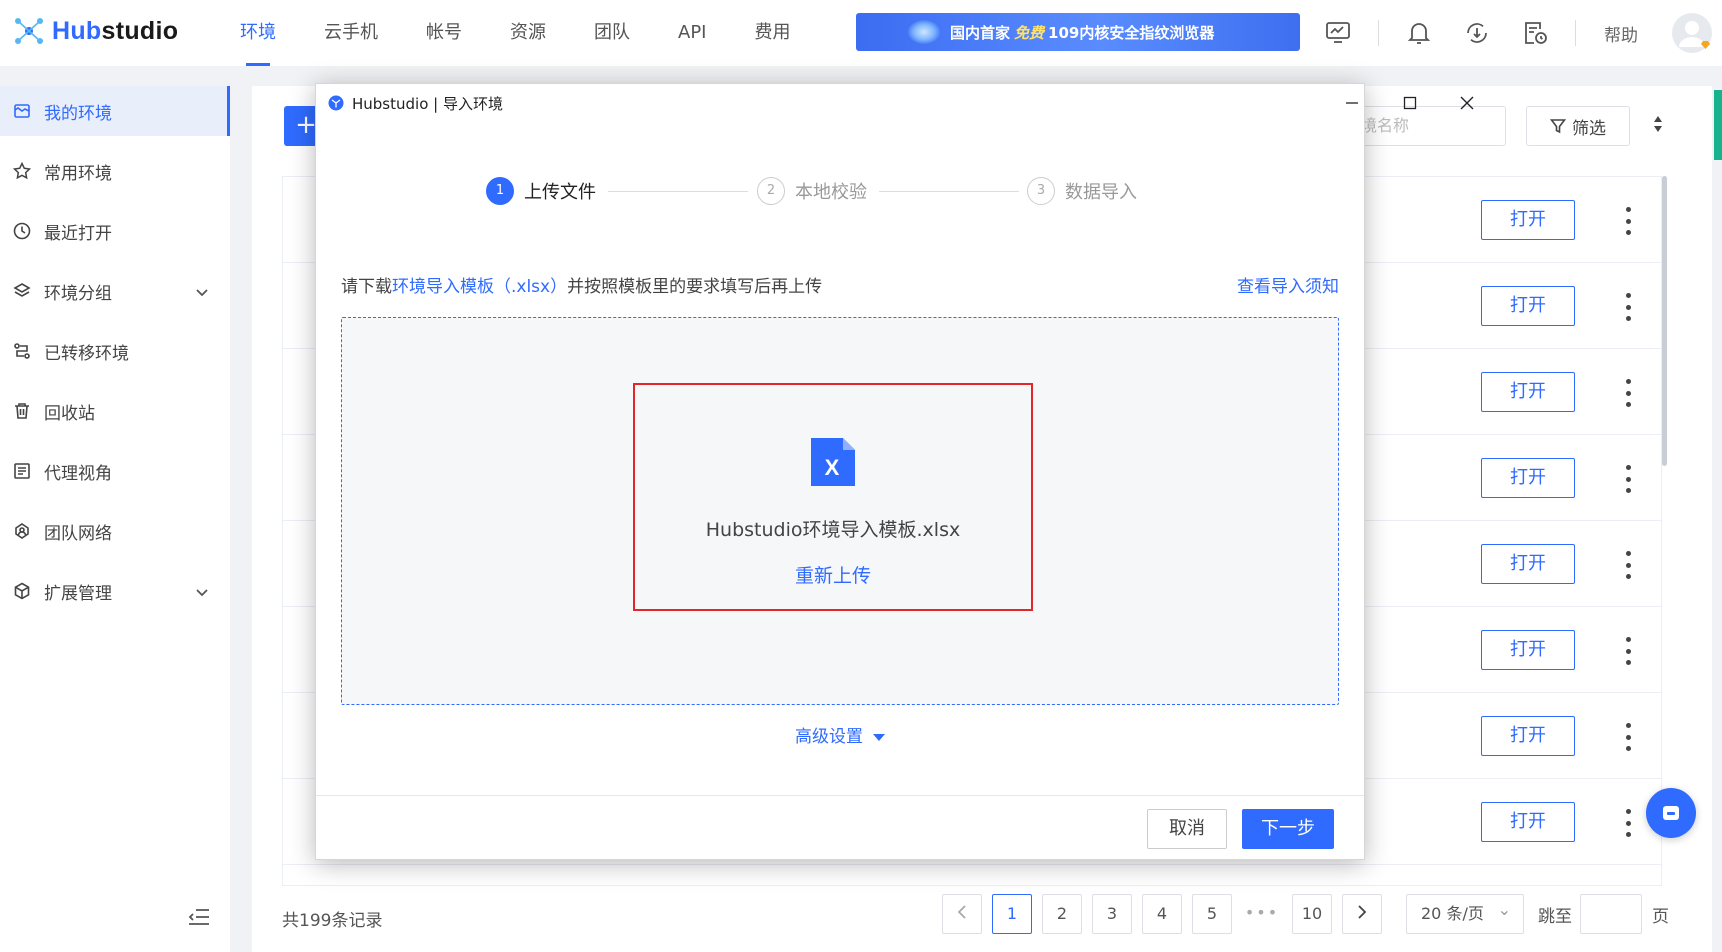 The height and width of the screenshot is (952, 1722). I want to click on next-page-button, so click(1362, 914).